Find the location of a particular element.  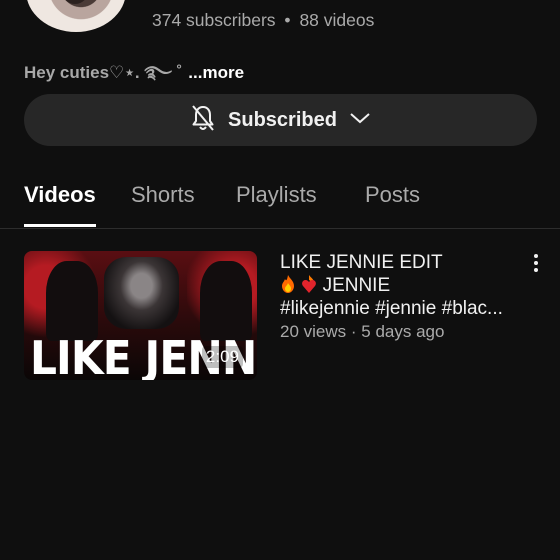

tab-posts: Posts is located at coordinates (392, 195).